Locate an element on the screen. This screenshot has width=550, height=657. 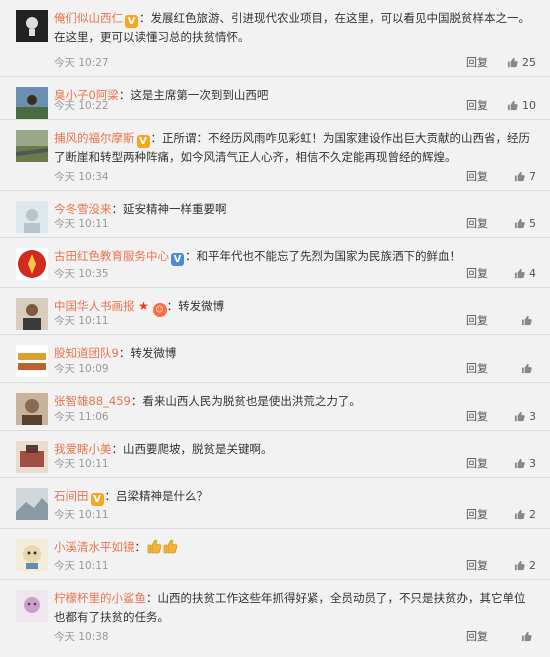
comment-text: ：看来山西人民为脱贫也是使出洪荒之力了。 is located at coordinates (245, 401).